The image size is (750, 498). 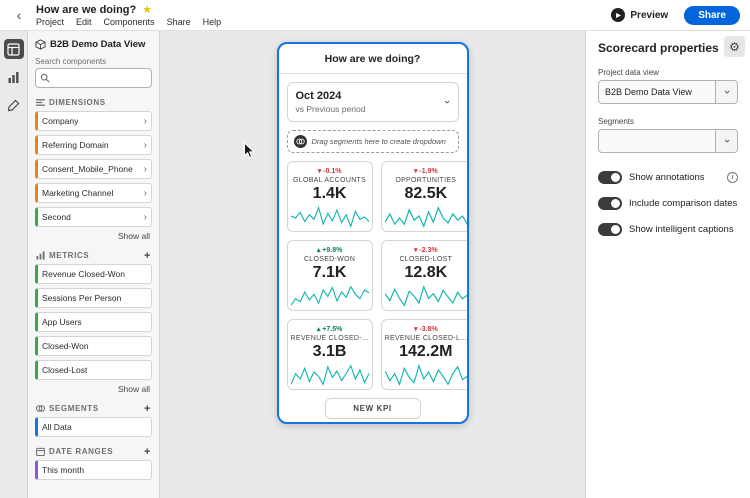 I want to click on segments-title: Segments, so click(x=74, y=408).